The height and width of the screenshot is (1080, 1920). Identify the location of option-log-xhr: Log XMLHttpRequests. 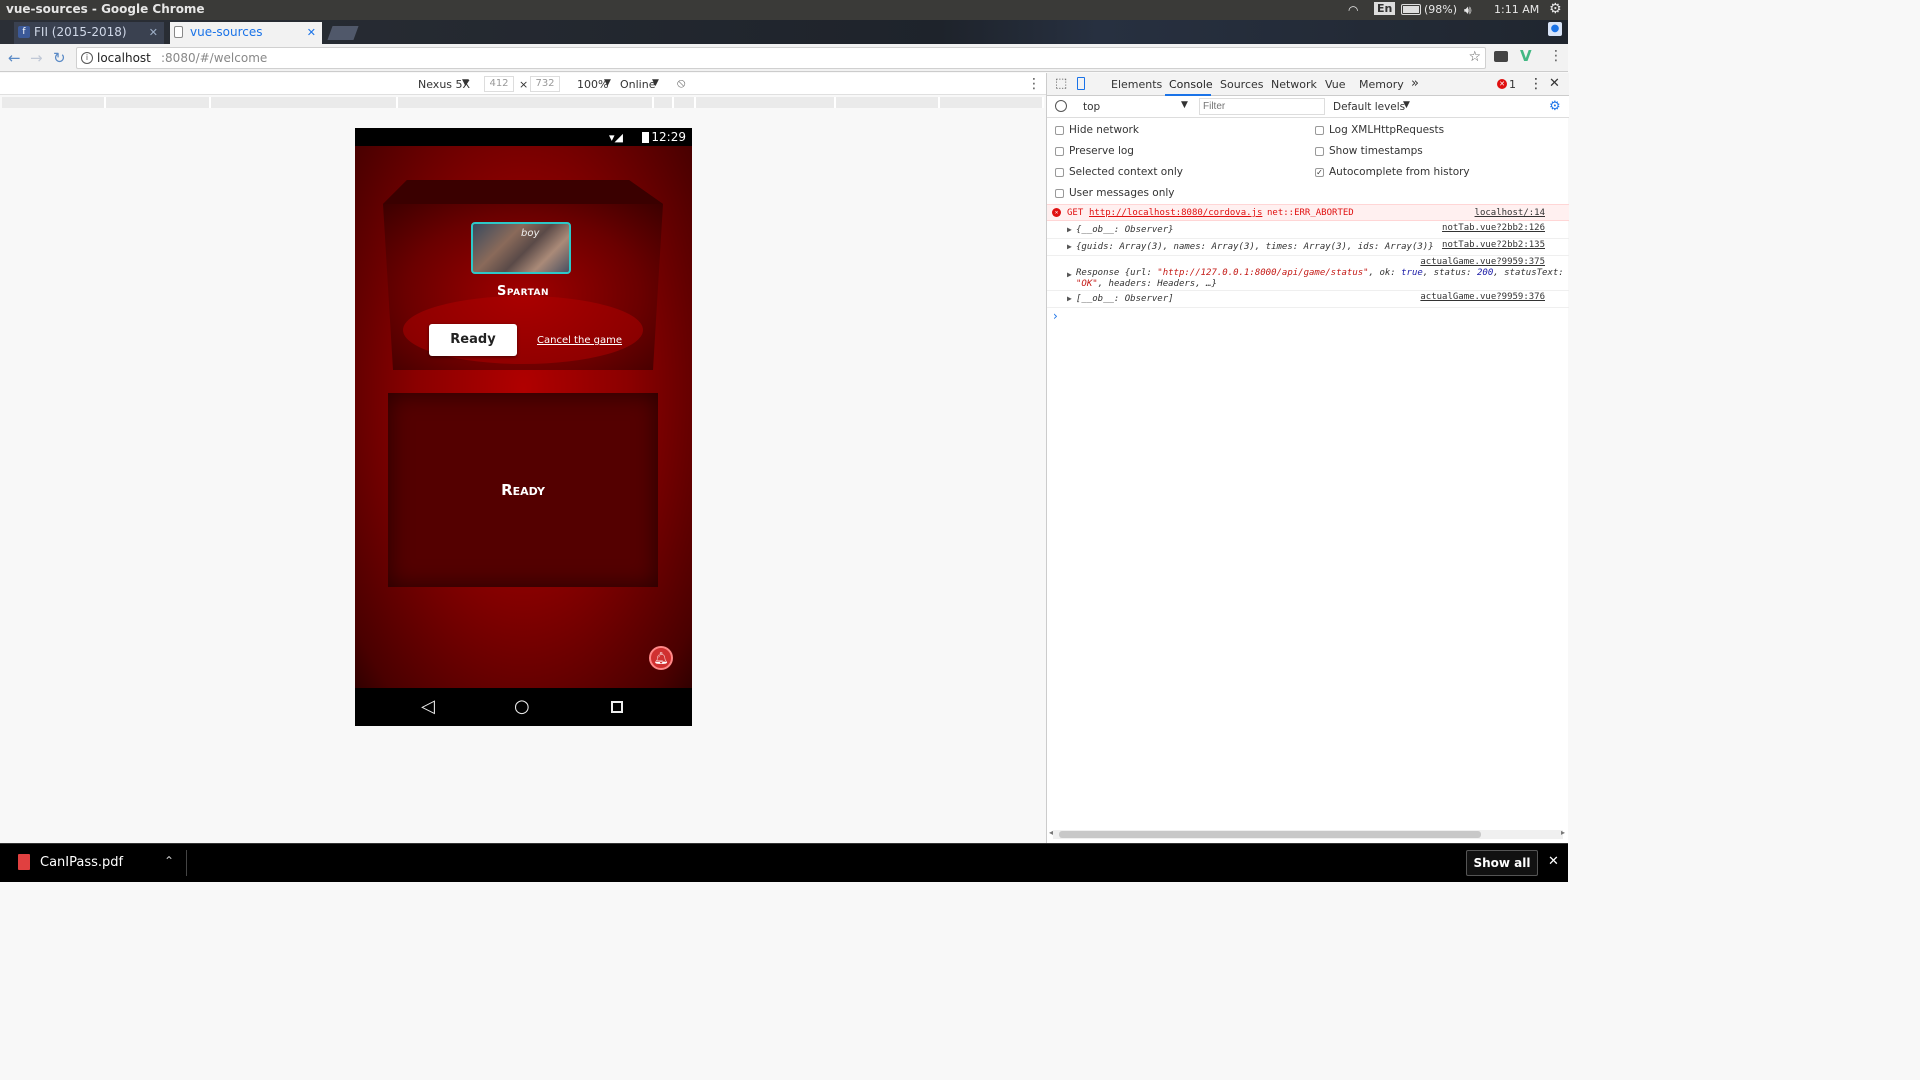
(1435, 132).